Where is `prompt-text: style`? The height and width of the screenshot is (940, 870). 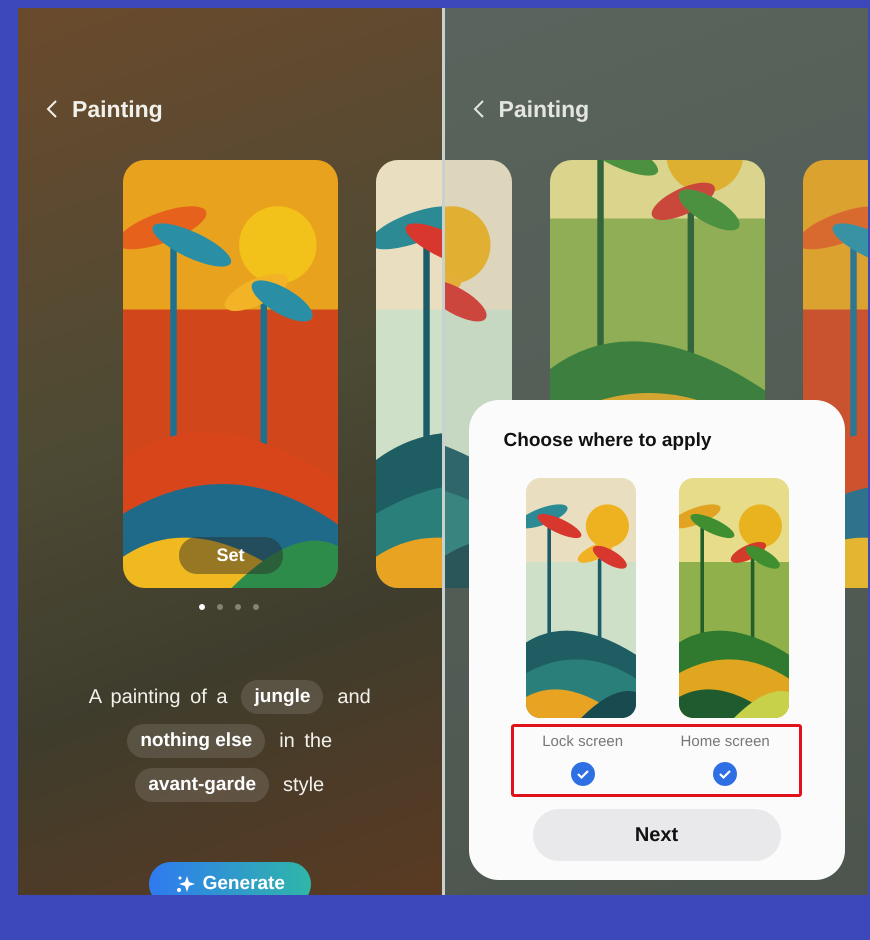
prompt-text: style is located at coordinates (303, 785).